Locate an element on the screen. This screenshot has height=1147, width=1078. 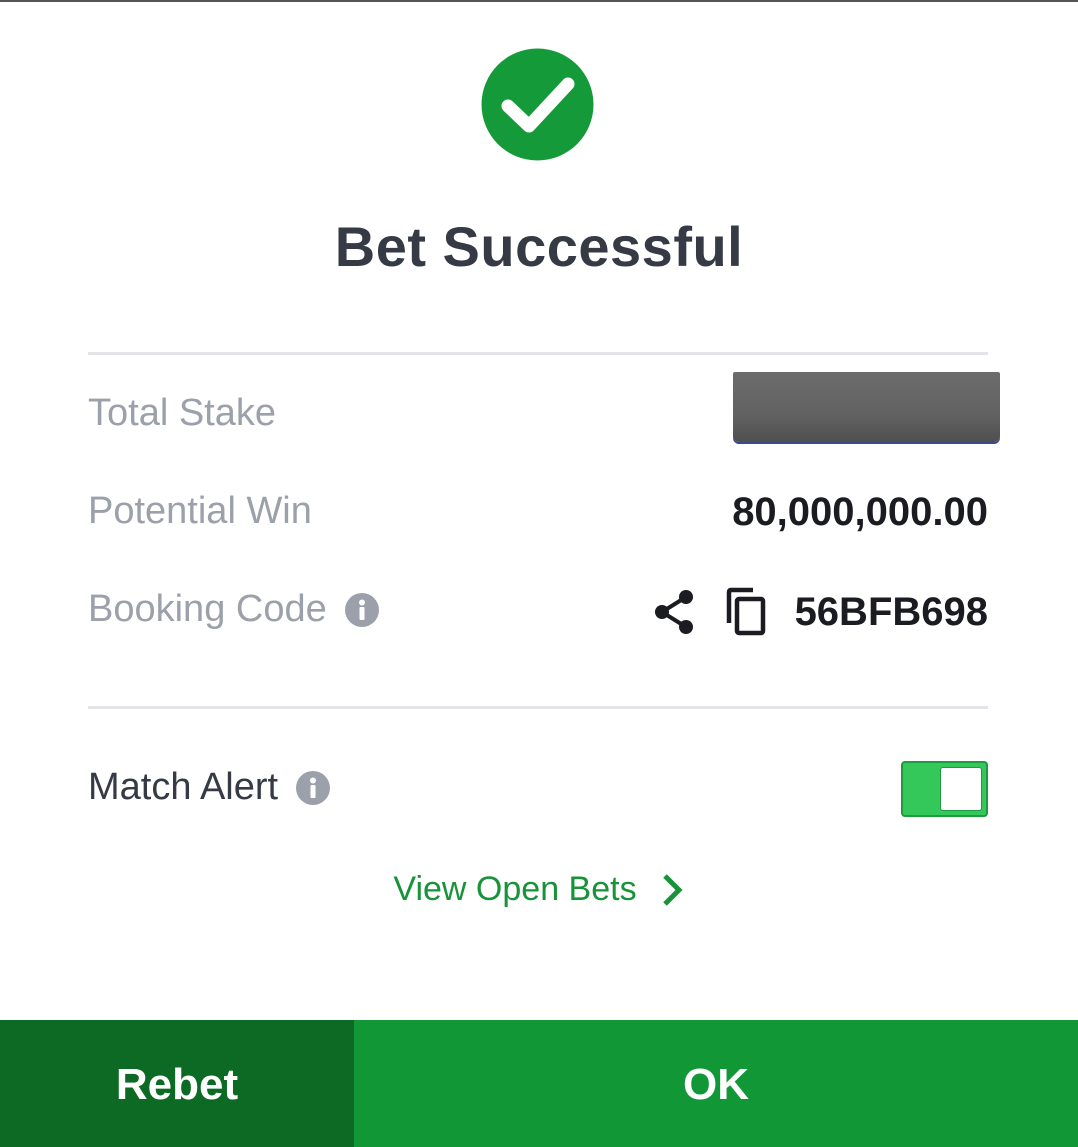
ok-button: OK is located at coordinates (716, 1083).